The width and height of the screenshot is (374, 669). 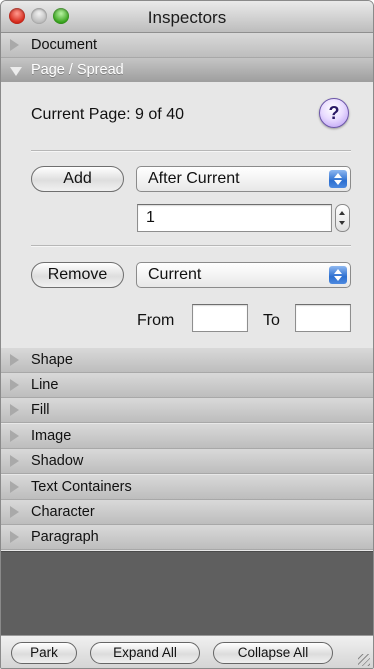 I want to click on section-character: Character, so click(x=187, y=512).